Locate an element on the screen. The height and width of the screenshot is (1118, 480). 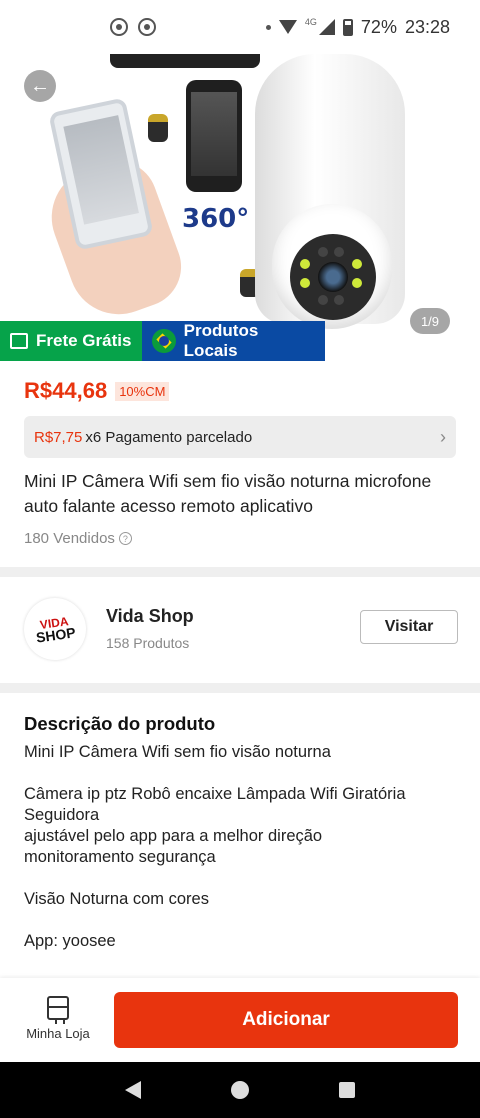
arrow-left-icon: ← is located at coordinates (40, 85).